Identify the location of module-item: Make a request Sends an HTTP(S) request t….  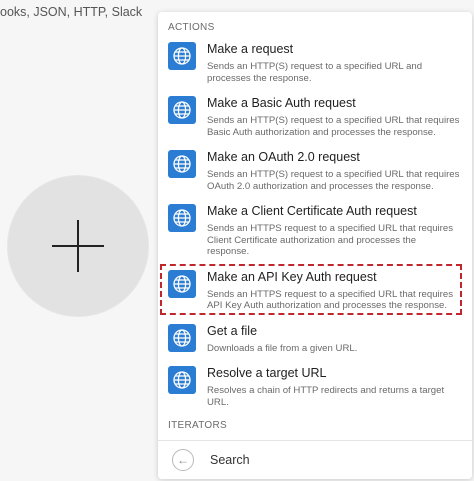
(315, 61).